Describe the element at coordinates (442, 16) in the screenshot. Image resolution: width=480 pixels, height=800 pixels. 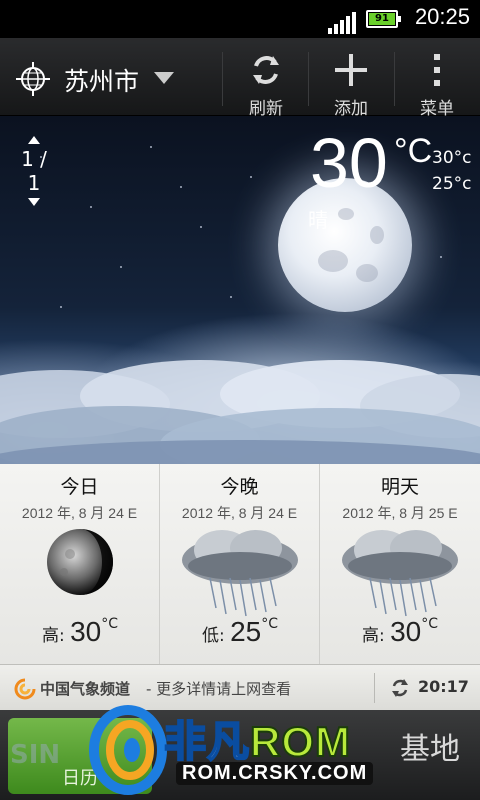
I see `status-clock: 20:25` at that location.